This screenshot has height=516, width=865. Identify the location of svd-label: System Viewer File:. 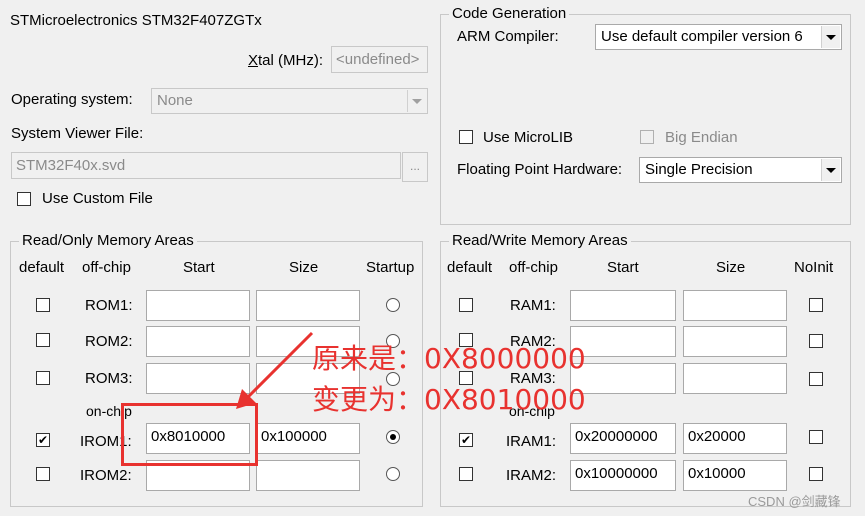
(77, 133).